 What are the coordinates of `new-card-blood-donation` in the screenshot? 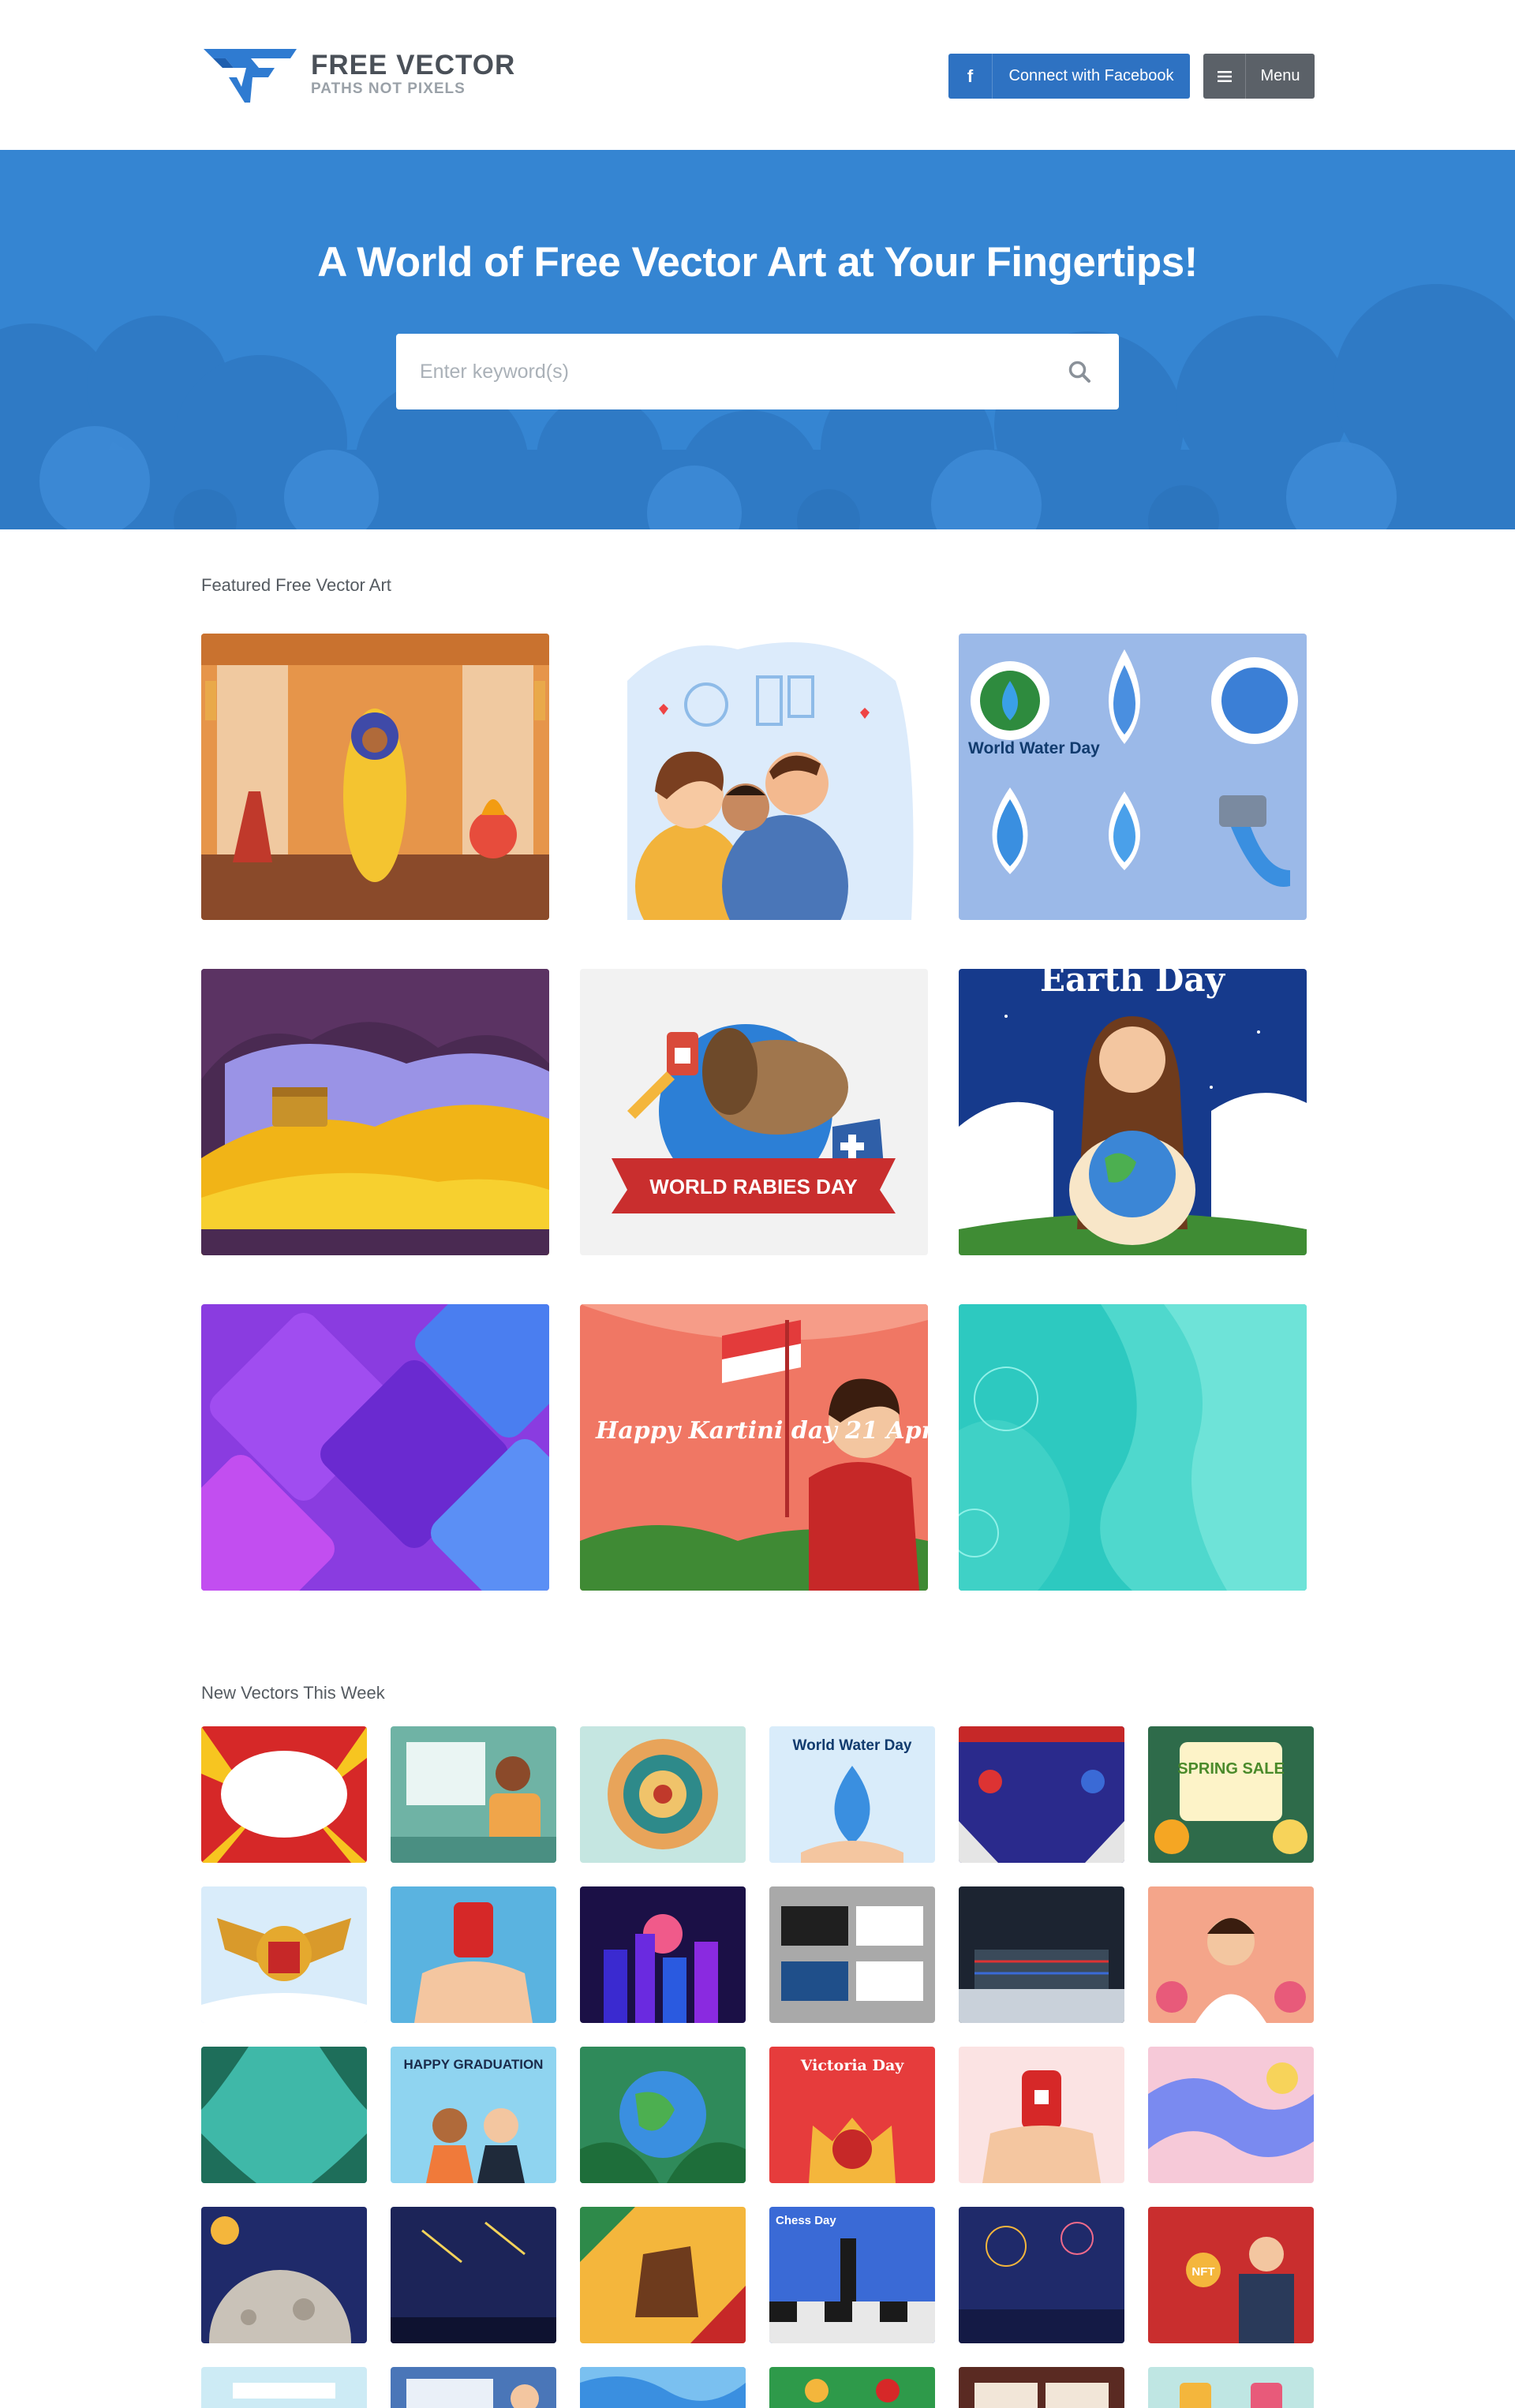 It's located at (473, 1954).